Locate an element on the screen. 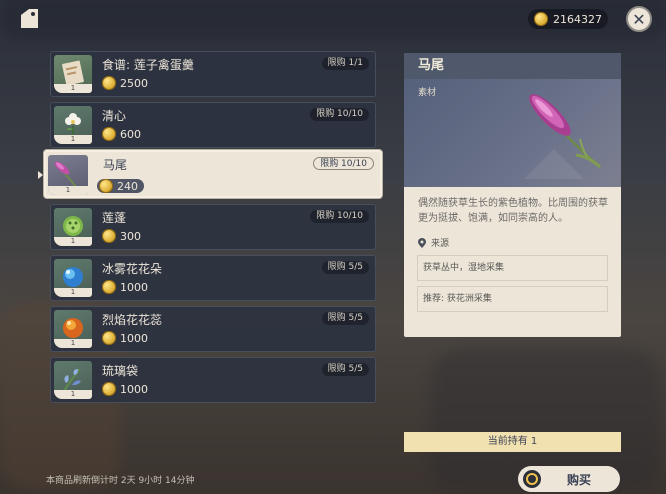 The width and height of the screenshot is (666, 494). item-price-value: 300 is located at coordinates (130, 236).